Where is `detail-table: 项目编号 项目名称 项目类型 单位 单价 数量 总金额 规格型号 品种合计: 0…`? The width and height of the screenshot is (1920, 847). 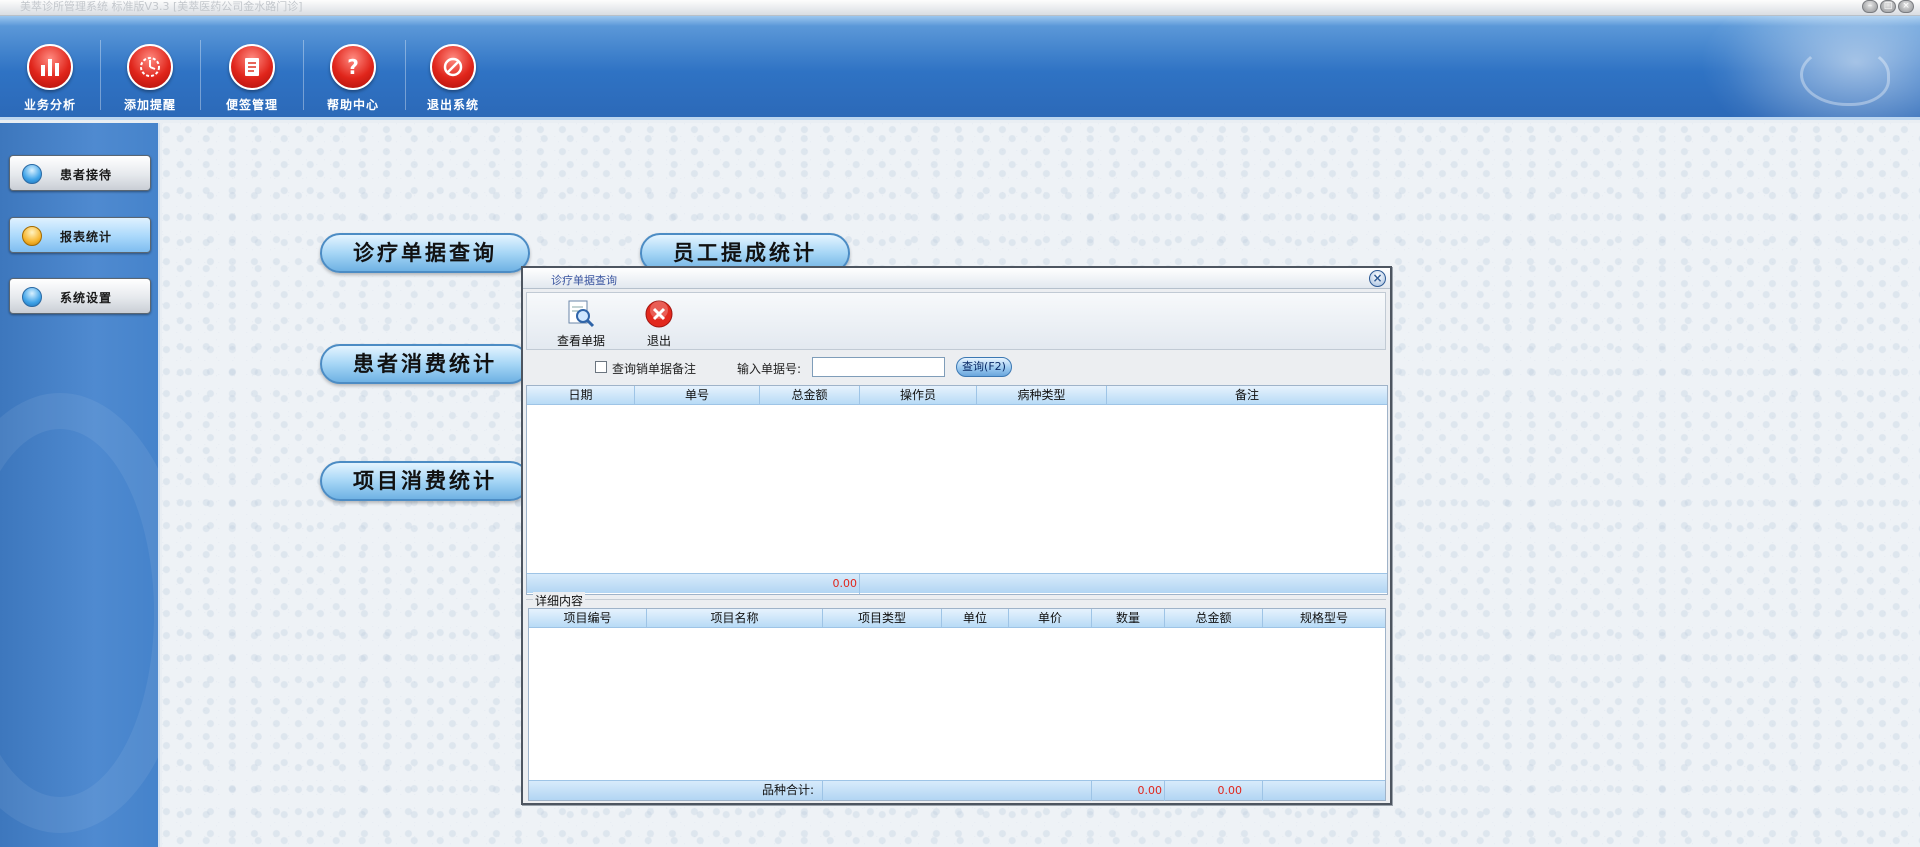 detail-table: 项目编号 项目名称 项目类型 单位 单价 数量 总金额 规格型号 品种合计: 0… is located at coordinates (957, 704).